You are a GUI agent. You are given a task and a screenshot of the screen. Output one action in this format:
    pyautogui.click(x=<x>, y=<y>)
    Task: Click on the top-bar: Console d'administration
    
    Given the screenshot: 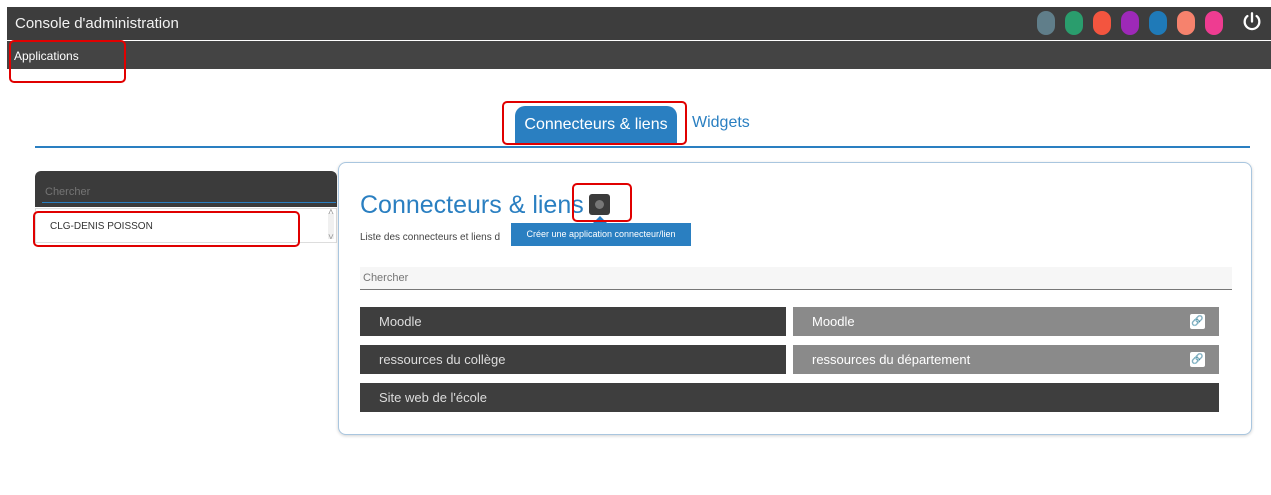 What is the action you would take?
    pyautogui.click(x=639, y=23)
    